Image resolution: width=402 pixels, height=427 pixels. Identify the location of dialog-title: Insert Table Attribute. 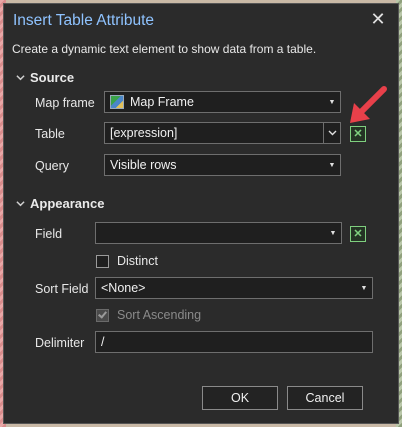
(84, 20).